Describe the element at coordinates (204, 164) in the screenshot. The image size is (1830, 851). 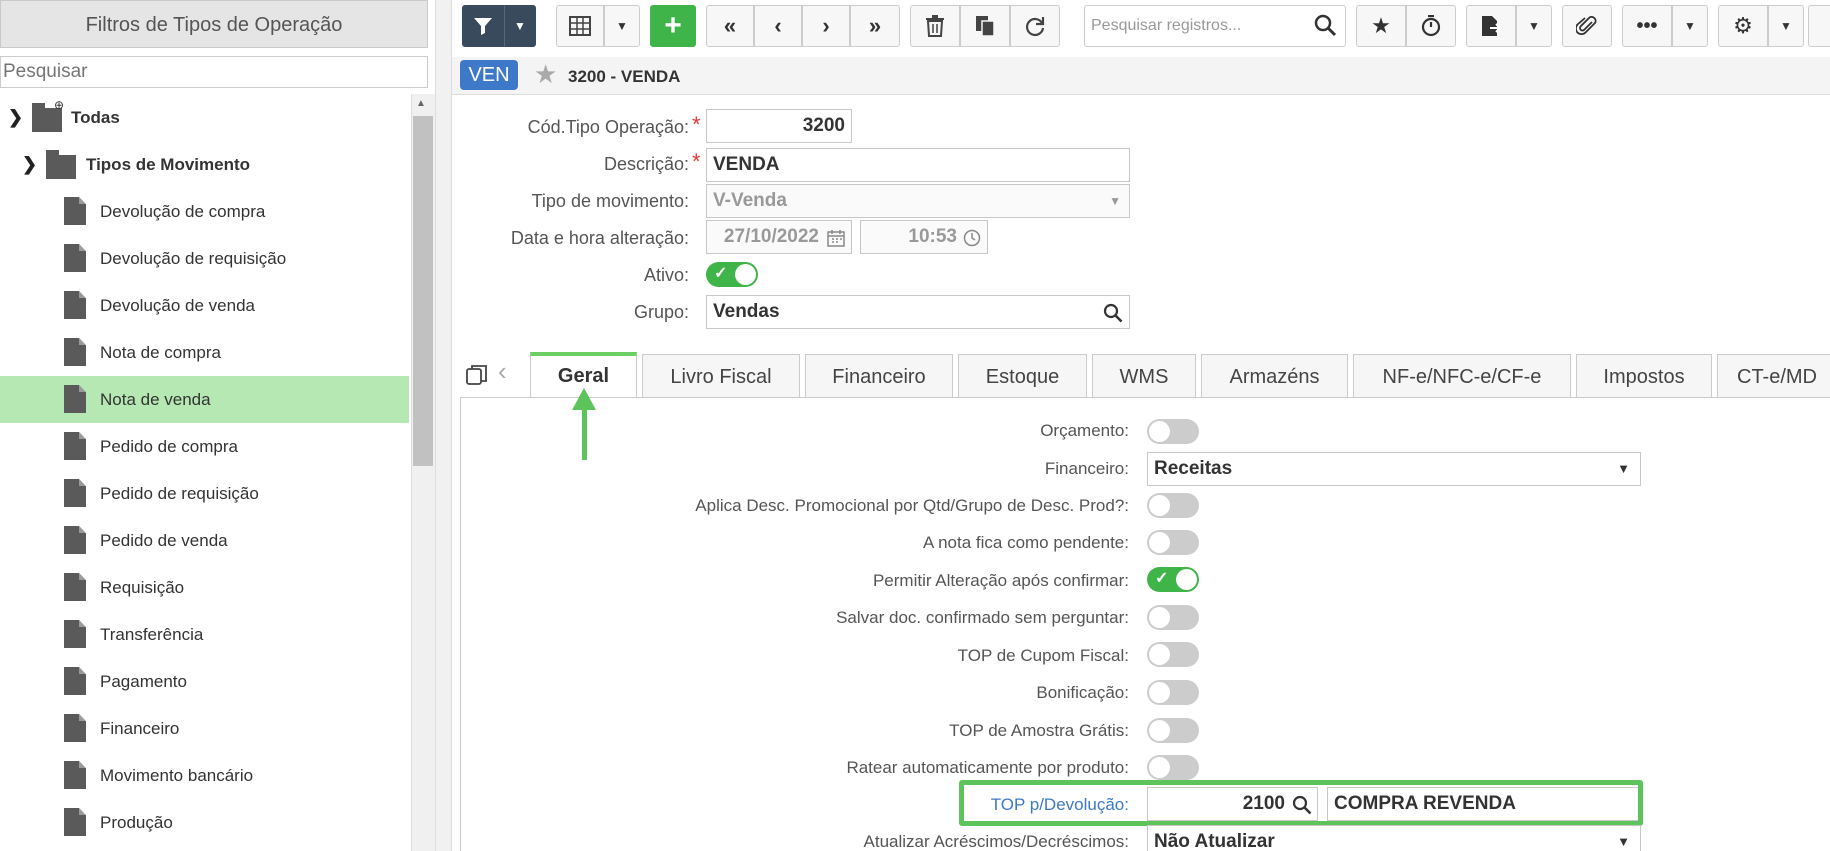
I see `tree-node-group: ❯ Tipos de Movimento` at that location.